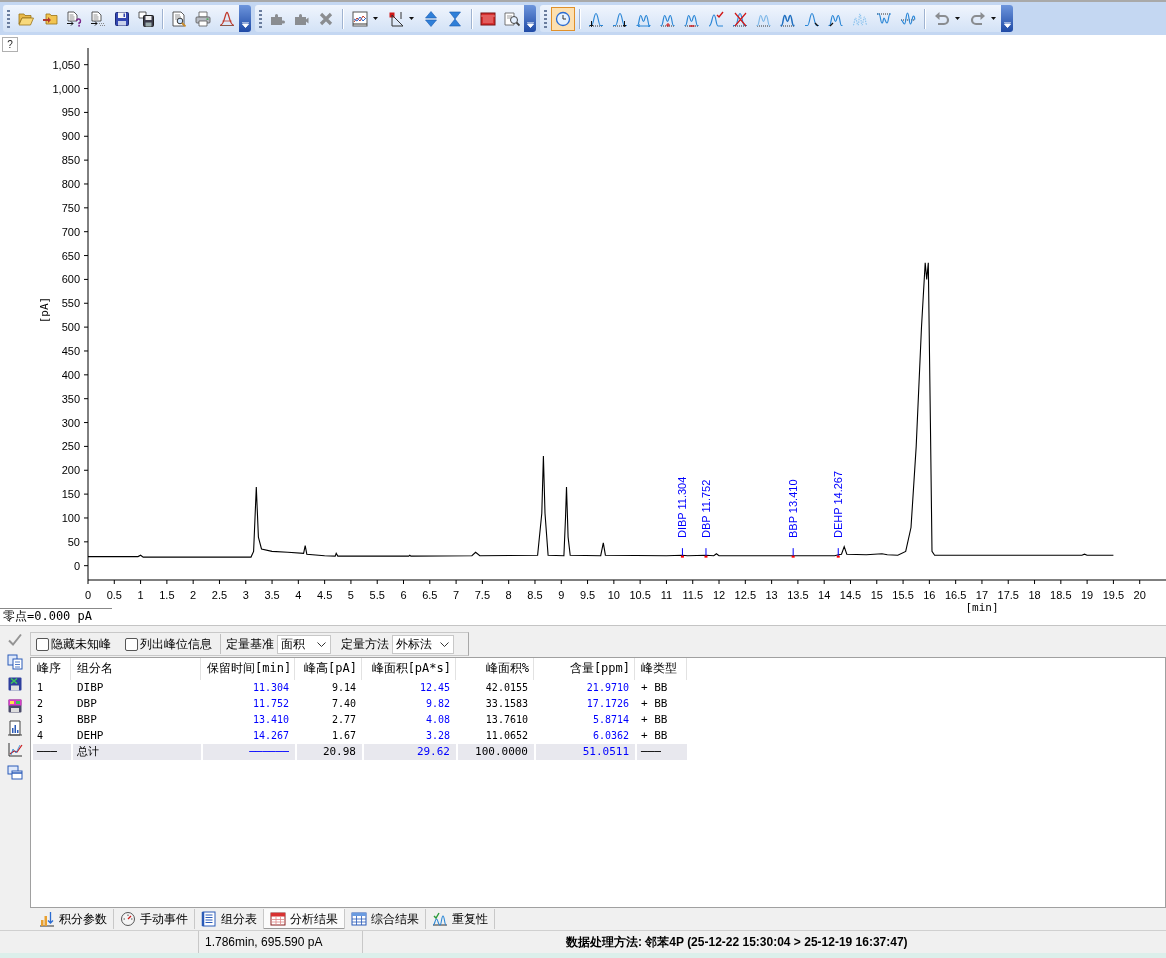 The width and height of the screenshot is (1166, 958). Describe the element at coordinates (329, 752) in the screenshot. I see `table-cell: 20.98` at that location.